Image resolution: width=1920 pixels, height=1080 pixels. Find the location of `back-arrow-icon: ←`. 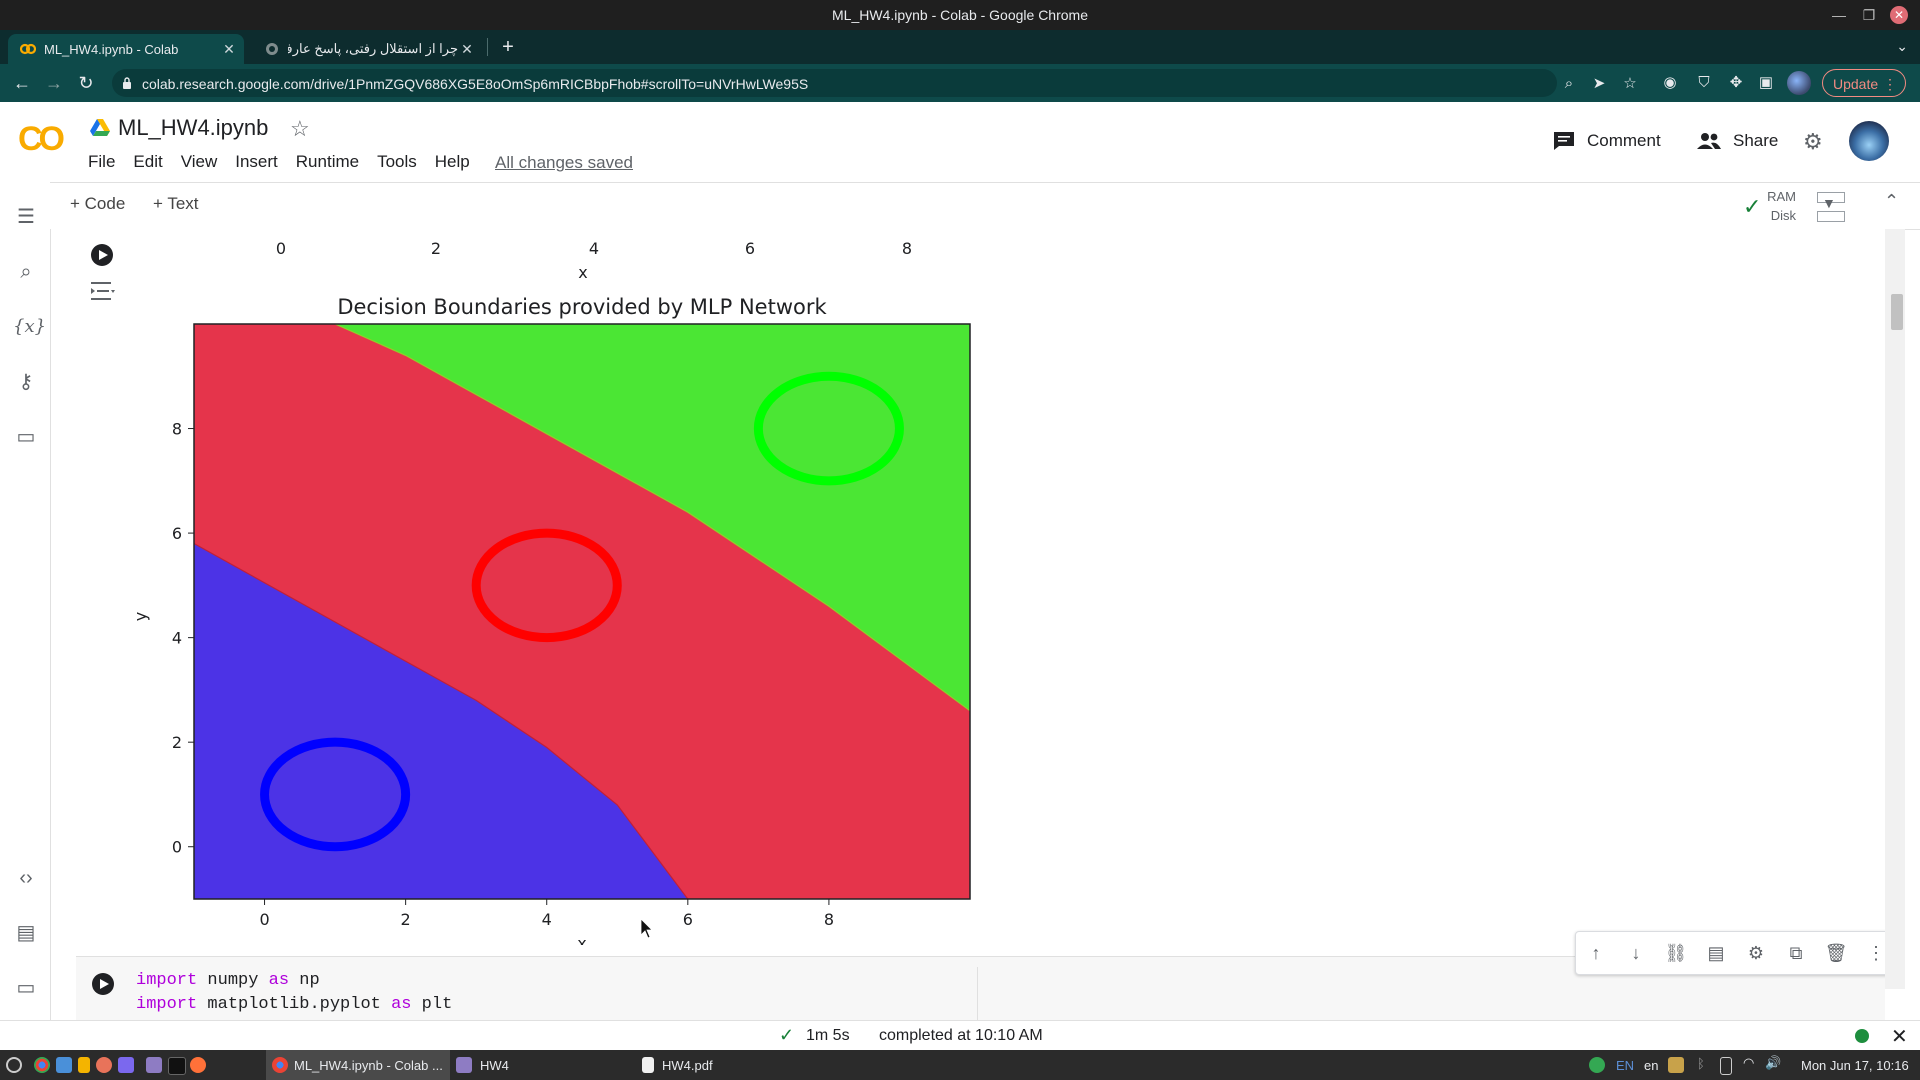

back-arrow-icon: ← is located at coordinates (22, 83).